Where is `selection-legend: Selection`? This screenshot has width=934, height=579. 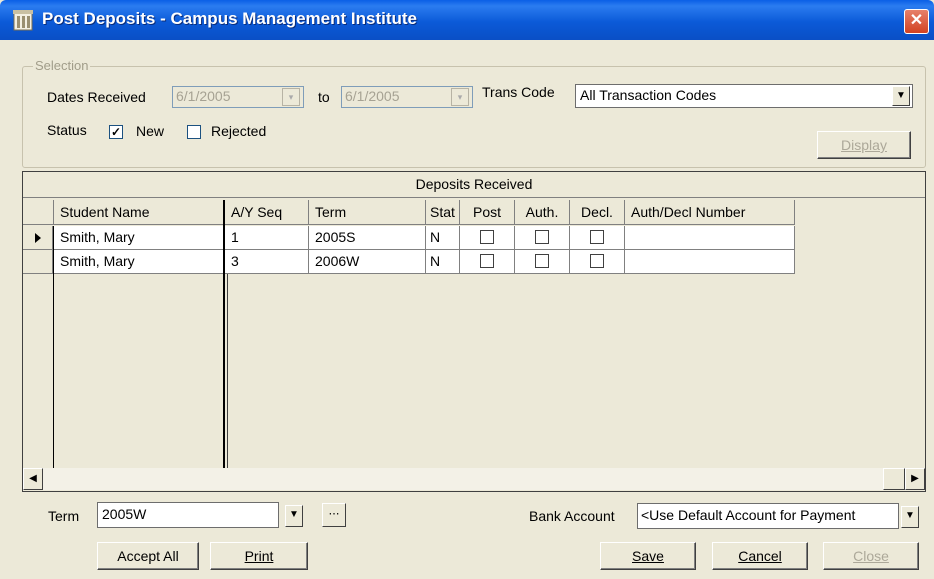 selection-legend: Selection is located at coordinates (62, 65).